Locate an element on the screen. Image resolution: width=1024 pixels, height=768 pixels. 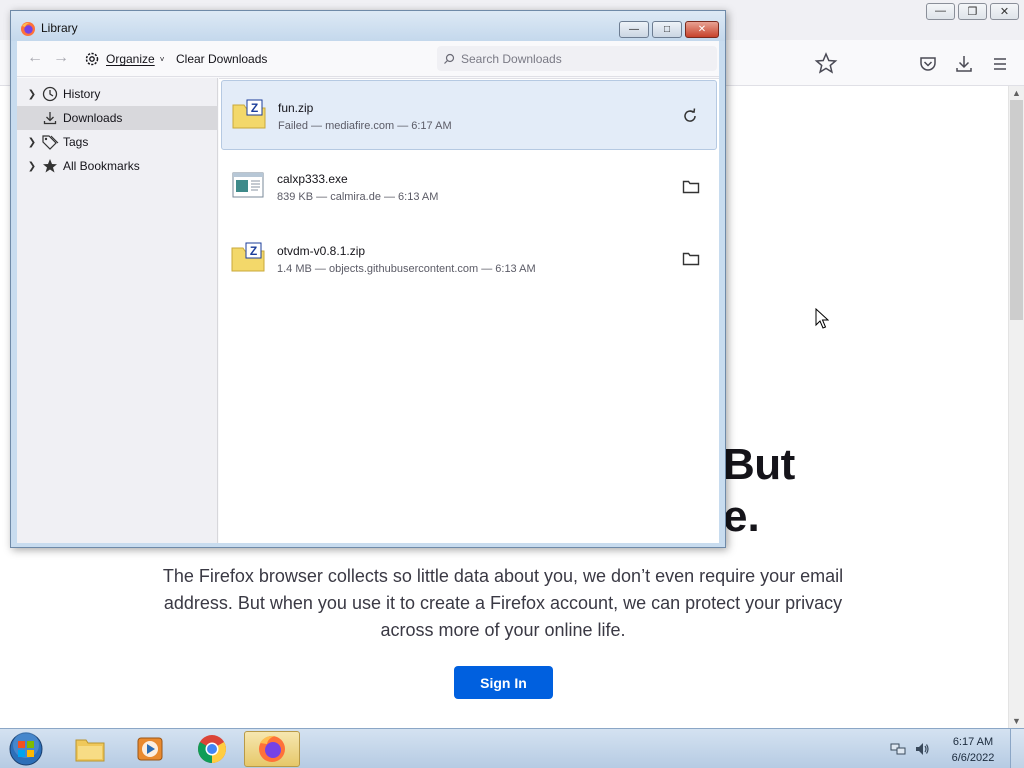
scroll-down-arrow-icon: ▼ is located at coordinates (1016, 721).